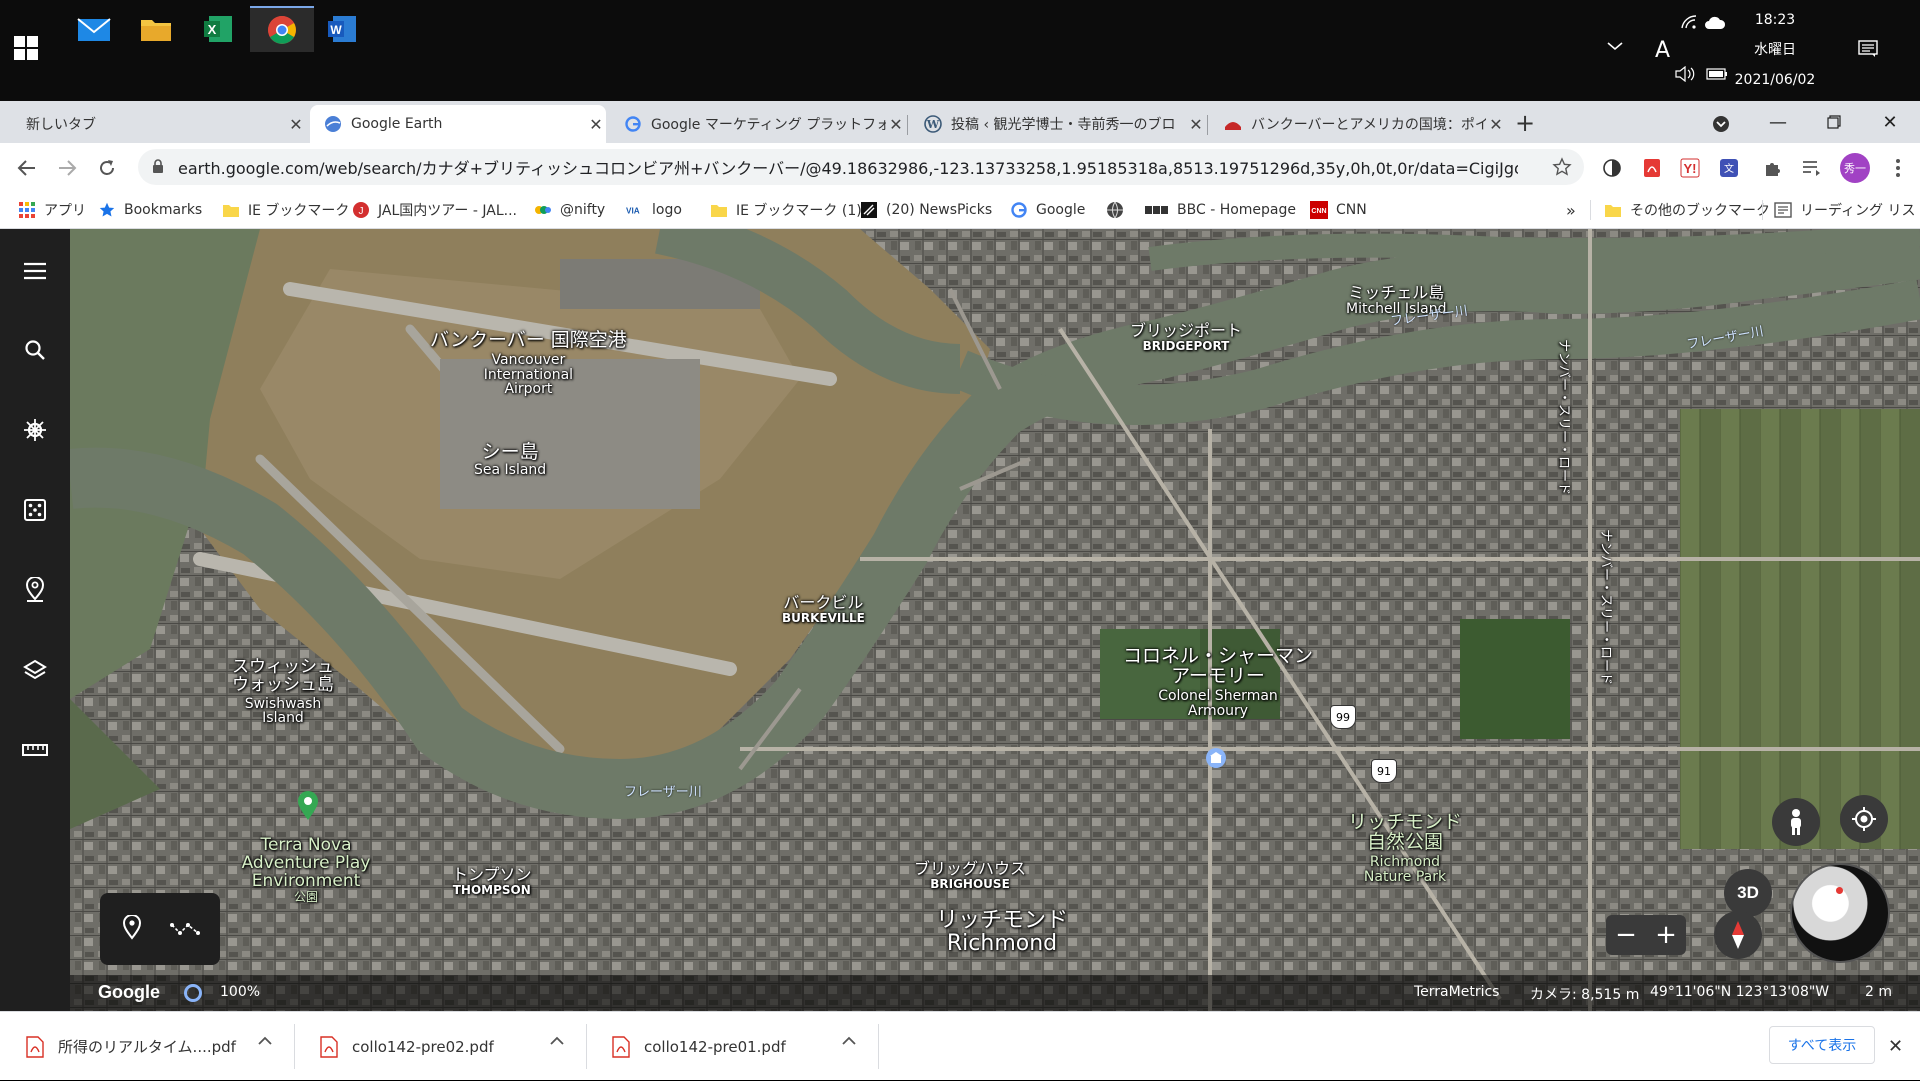 This screenshot has height=1081, width=1920. Describe the element at coordinates (732, 1046) in the screenshot. I see `download-item: collo142-pre01.pdf` at that location.